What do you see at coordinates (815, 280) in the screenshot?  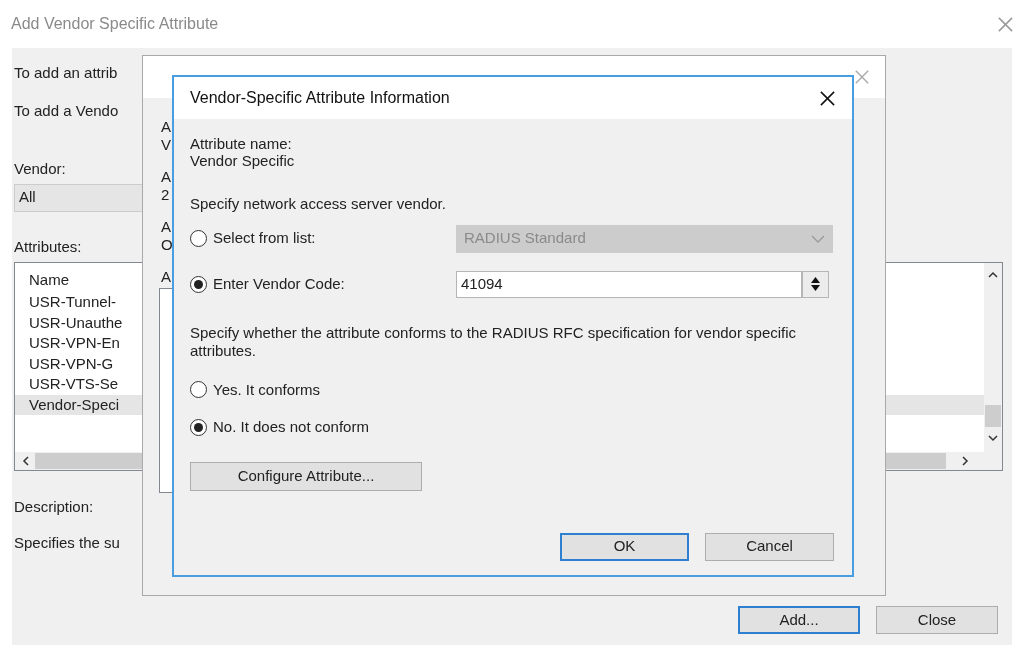 I see `spin-up-icon` at bounding box center [815, 280].